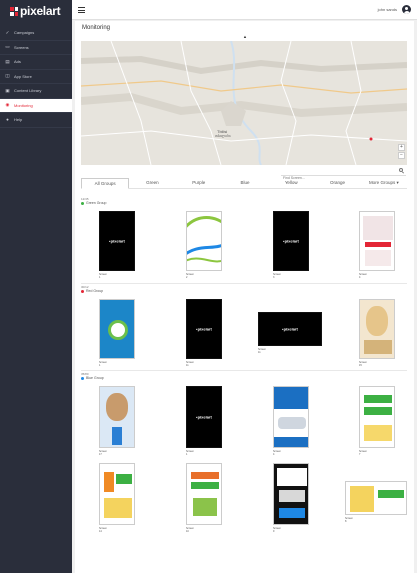  I want to click on logo-text: pixelart, so click(40, 11).